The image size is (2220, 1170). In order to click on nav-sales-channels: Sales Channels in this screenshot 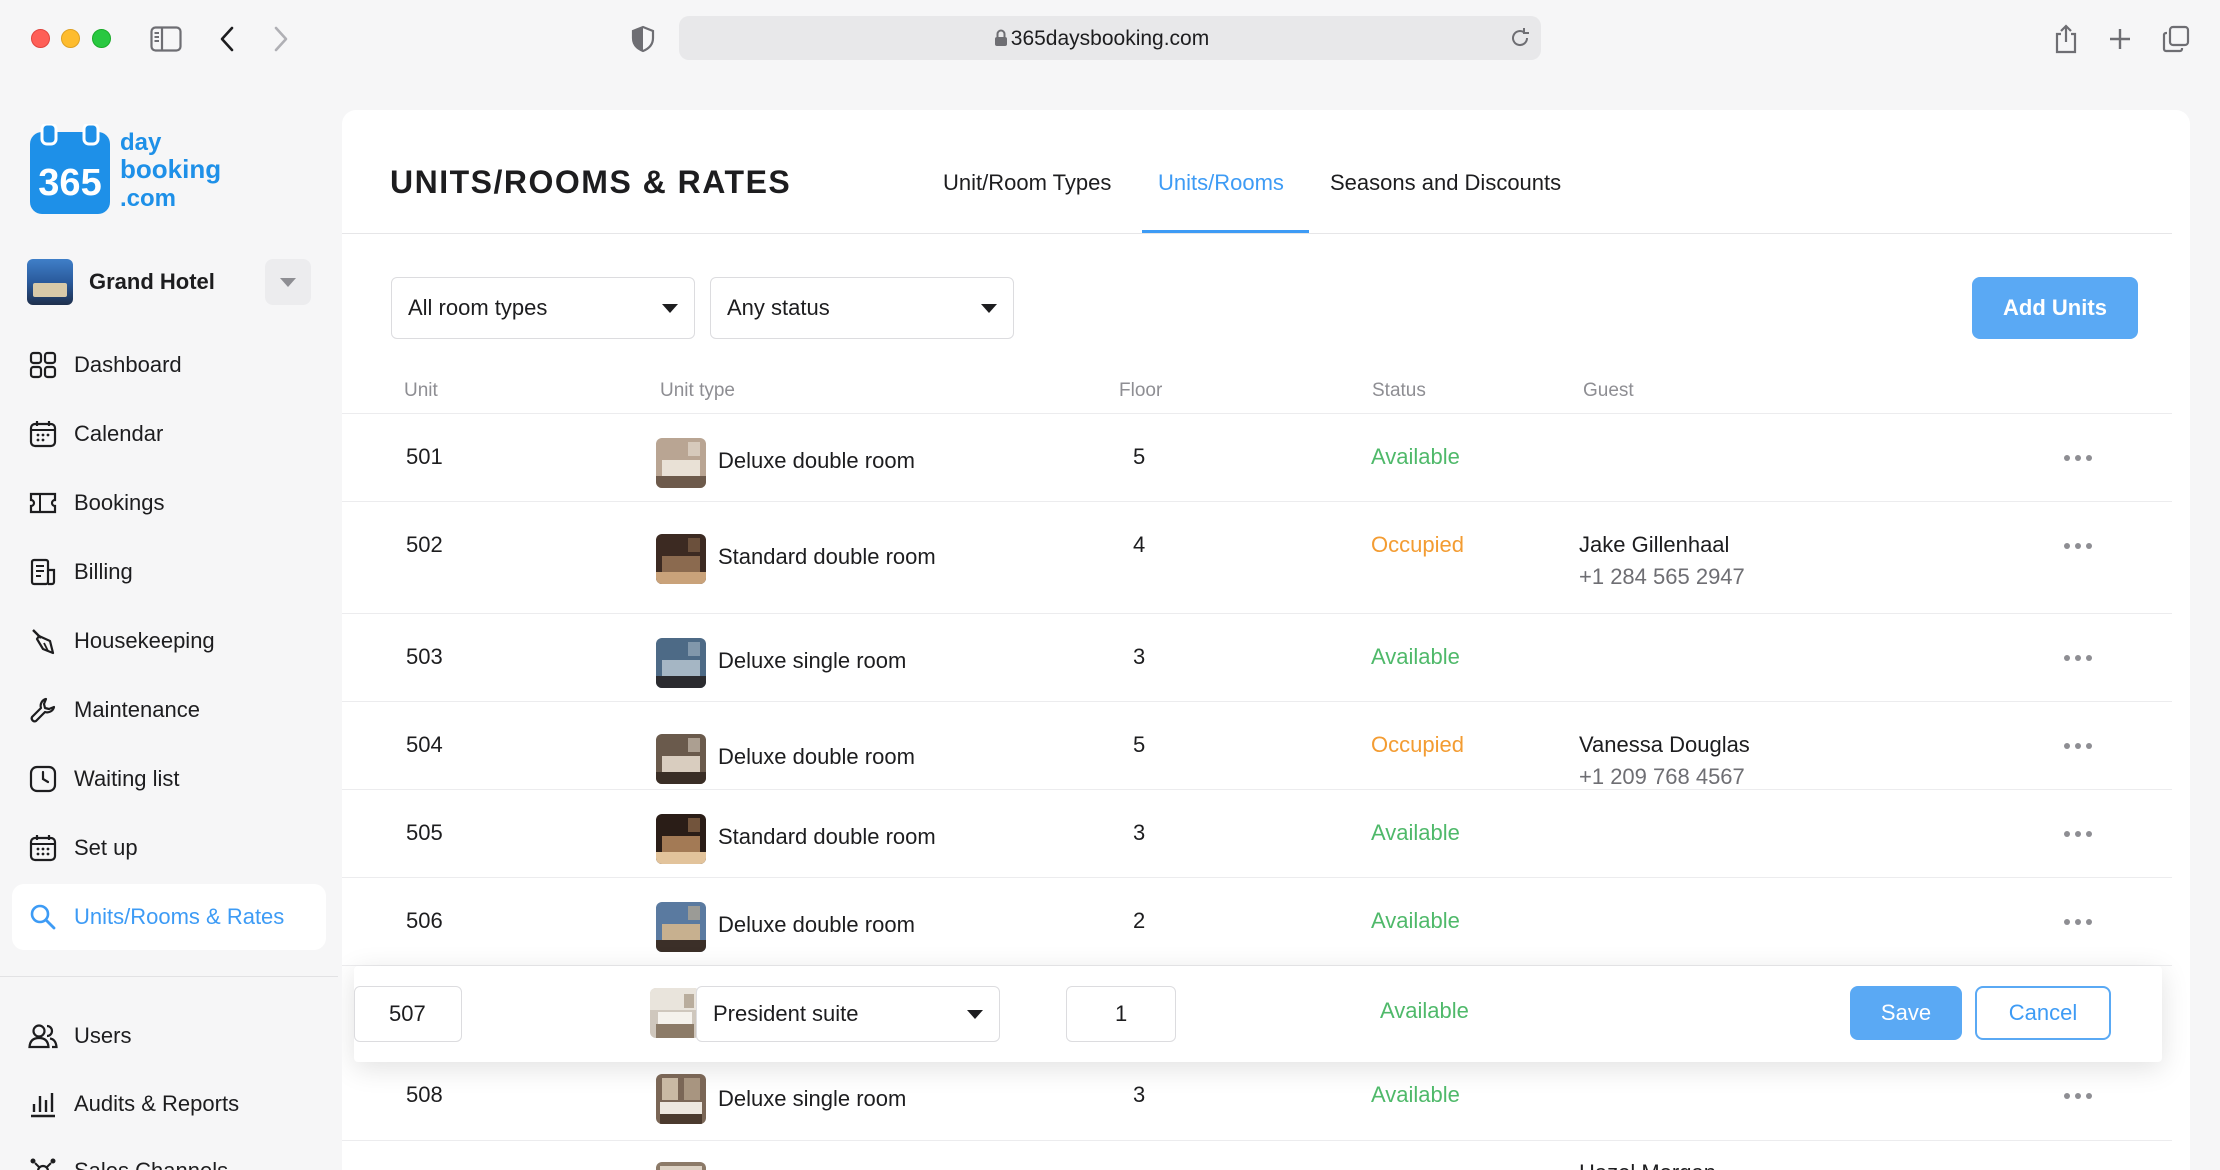, I will do `click(169, 1154)`.